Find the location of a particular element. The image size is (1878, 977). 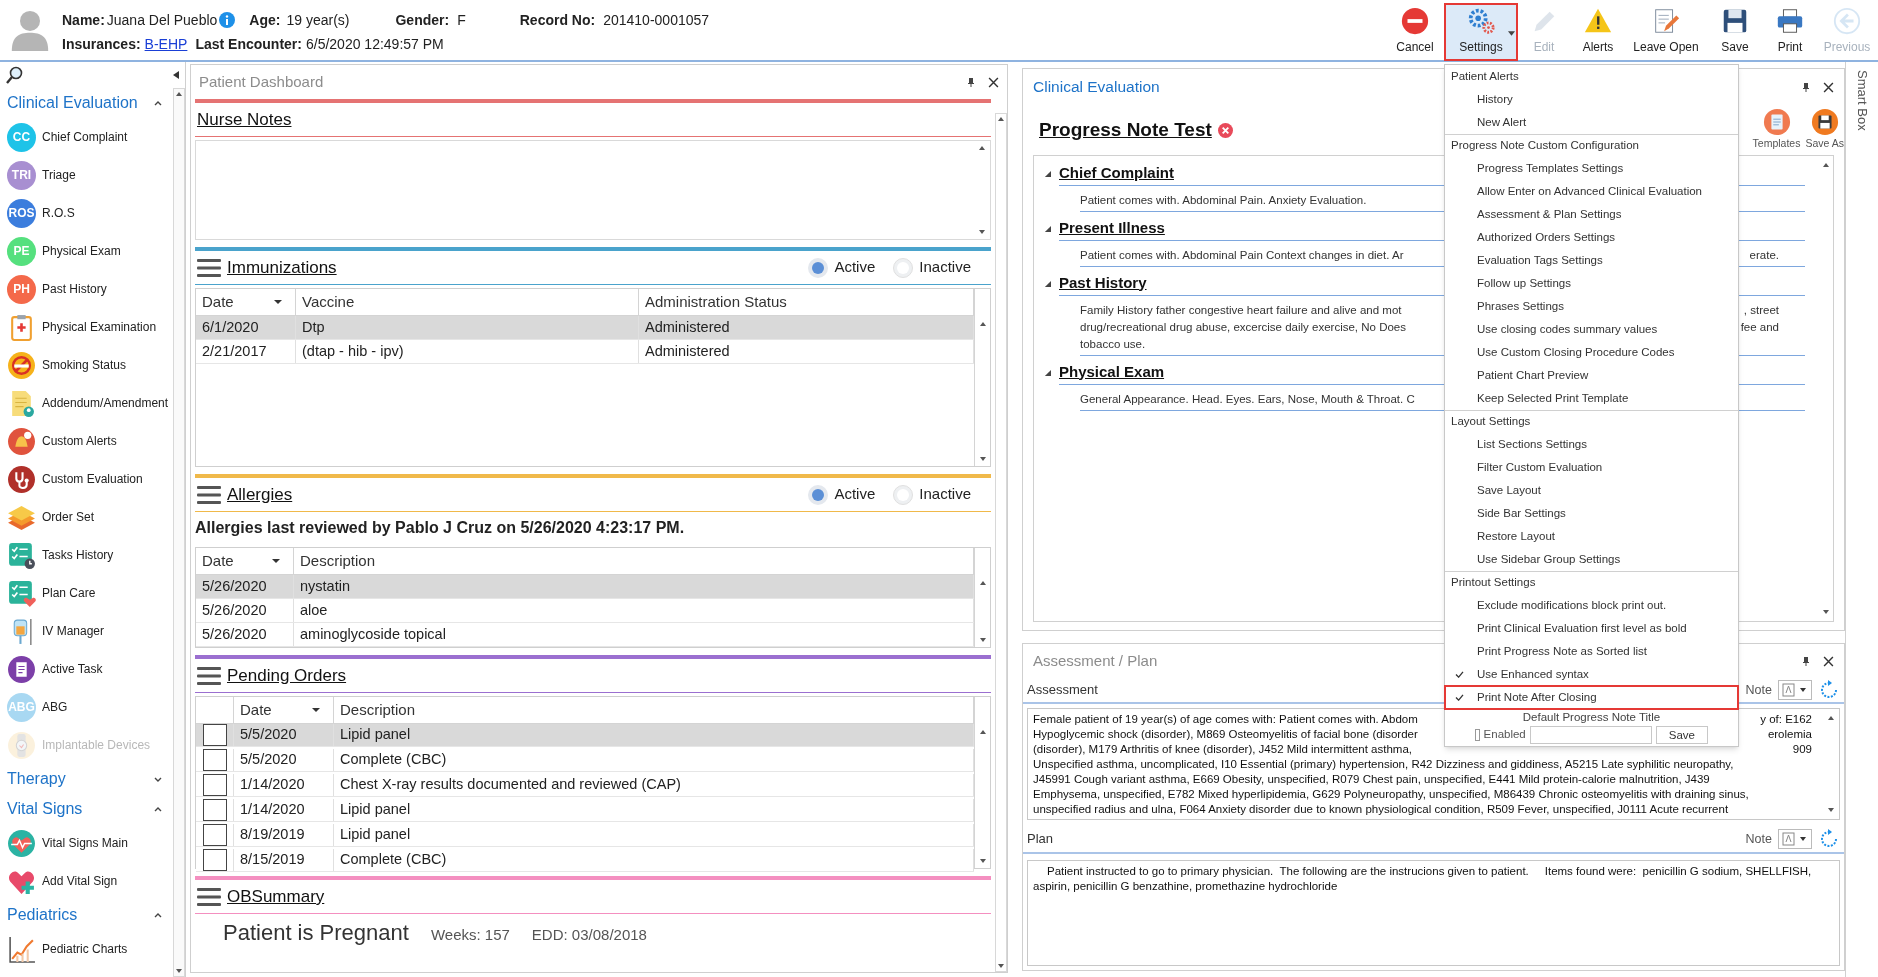

plan-field: Patient instructed to go to primary physician. The following are the instrucions given to patient. Items found were: penicillin G sodium, SHELLFISH, aspirin, penicillin G benzathine, promethazine hydrochloride is located at coordinates (1433, 913).